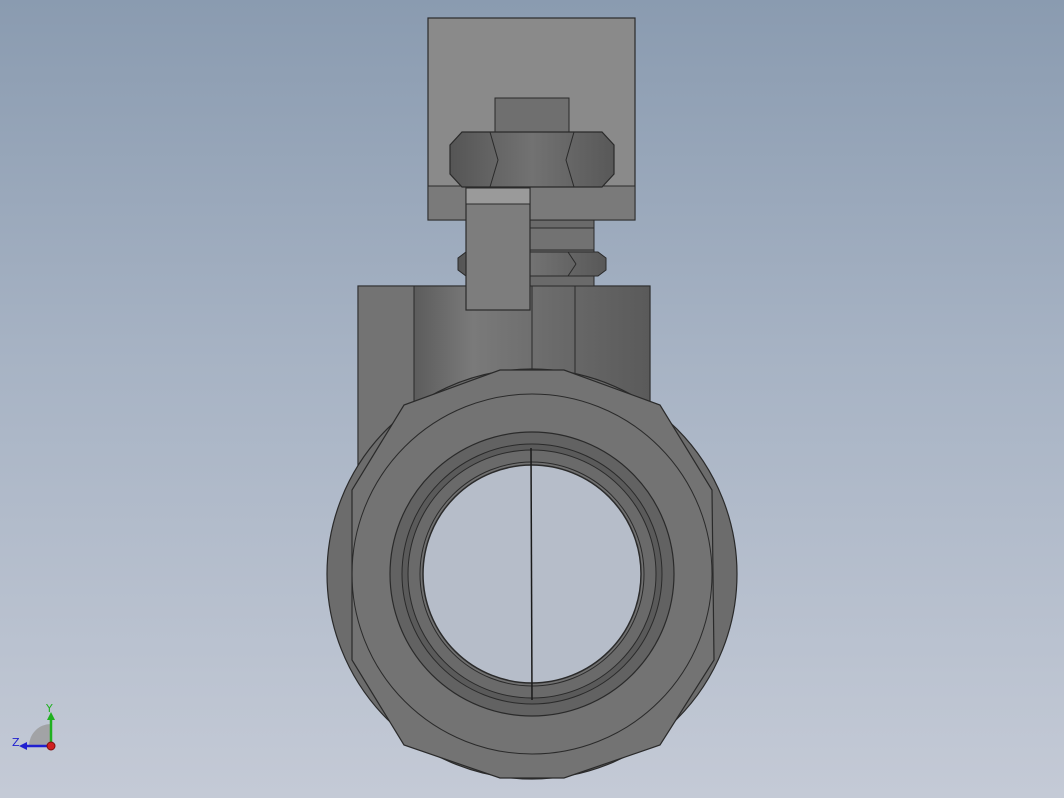 Image resolution: width=1064 pixels, height=798 pixels. Describe the element at coordinates (49, 708) in the screenshot. I see `y-axis-label: Y` at that location.